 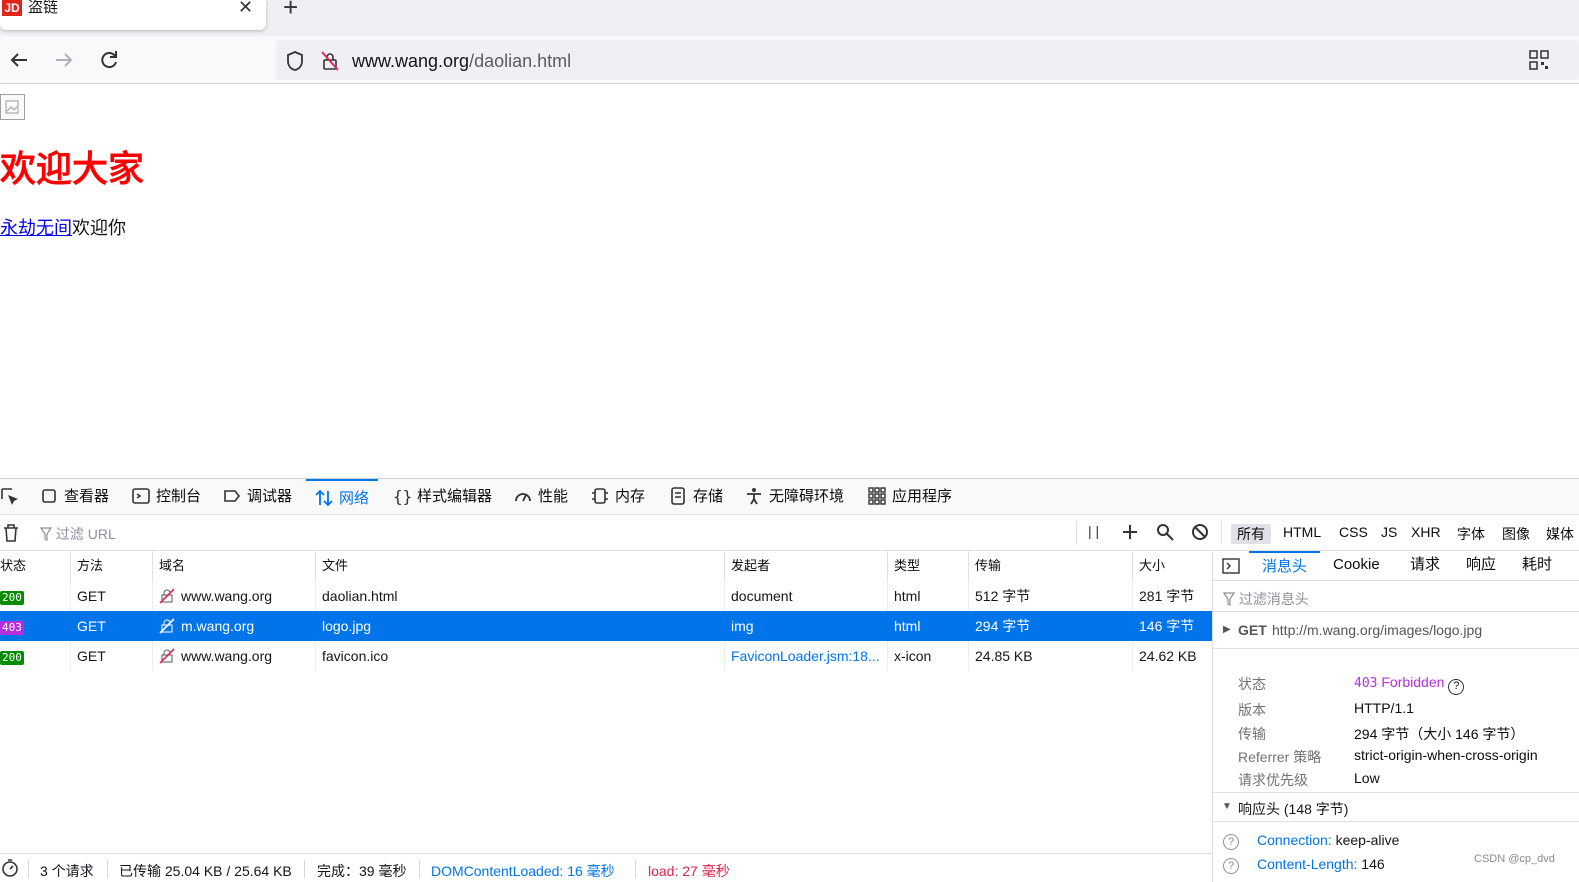 What do you see at coordinates (928, 566) in the screenshot?
I see `column-type: 类型` at bounding box center [928, 566].